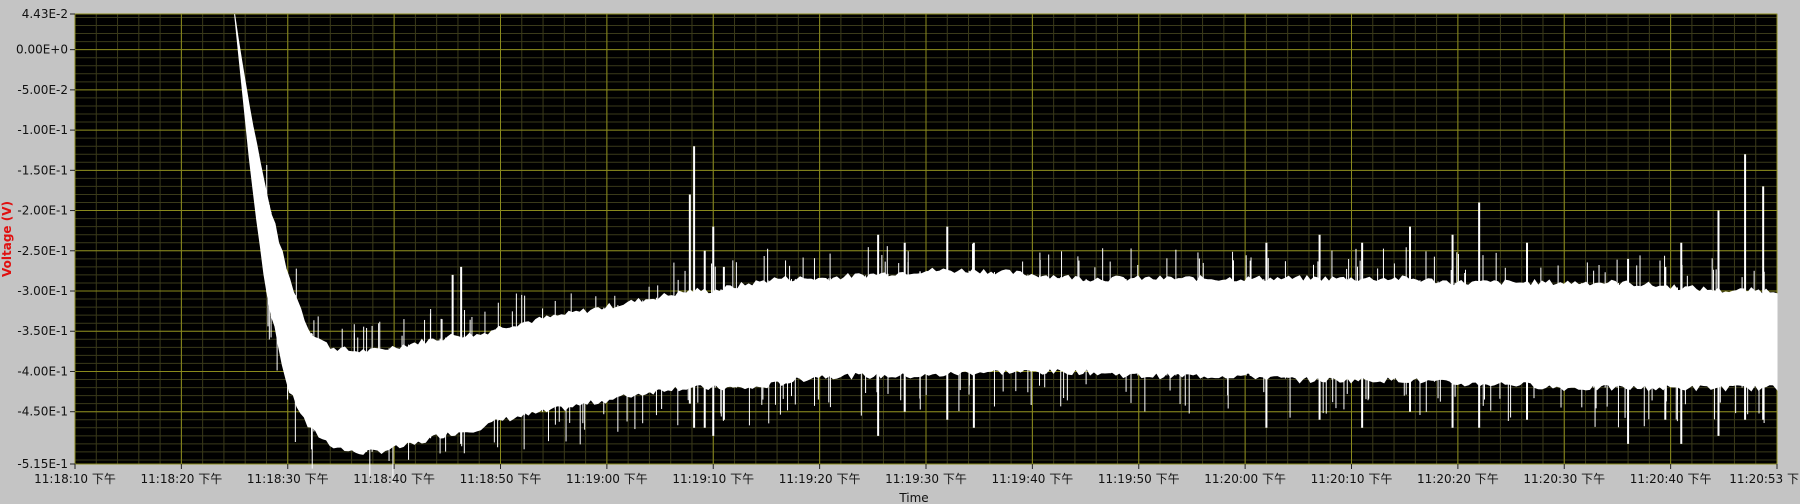  I want to click on y-tick-label: 0.00E+0, so click(42, 50).